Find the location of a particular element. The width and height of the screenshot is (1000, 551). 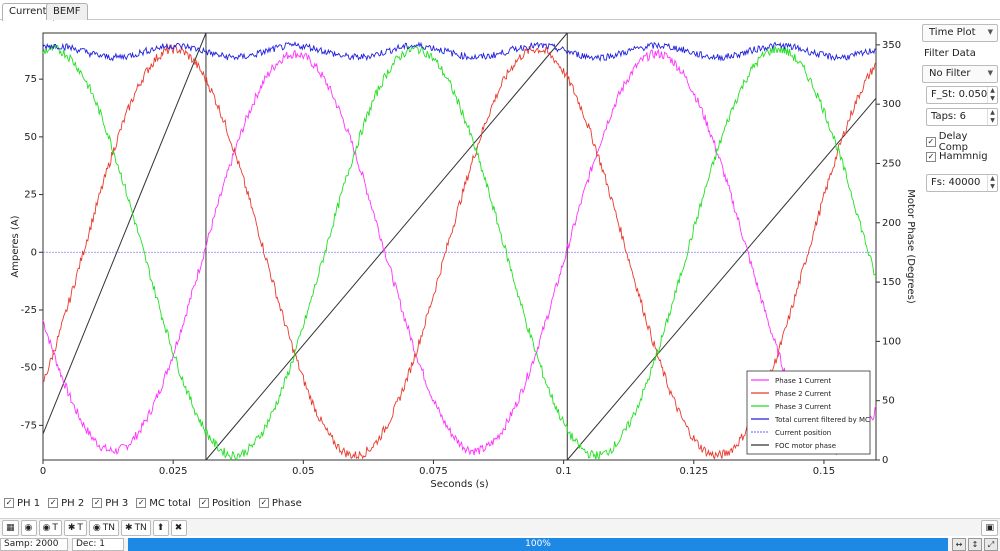

ph3-label: PH 3 is located at coordinates (117, 503).